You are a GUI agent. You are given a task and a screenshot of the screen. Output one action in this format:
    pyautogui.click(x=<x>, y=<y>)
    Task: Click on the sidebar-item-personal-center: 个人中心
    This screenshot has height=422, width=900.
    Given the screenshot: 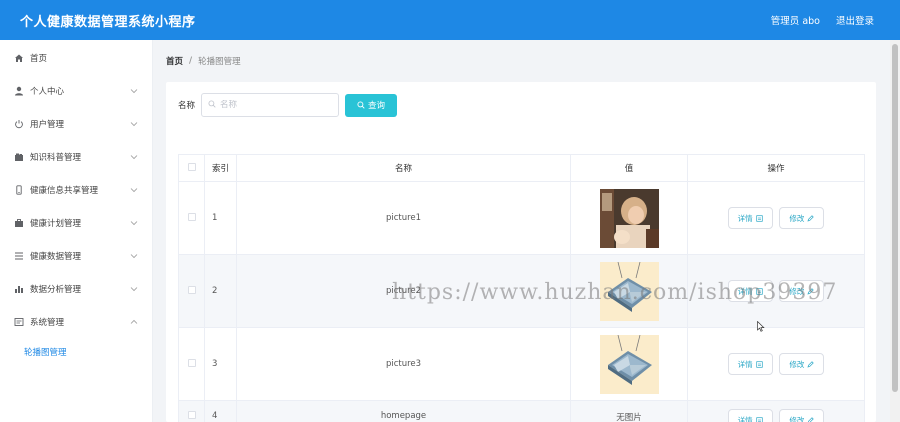 What is the action you would take?
    pyautogui.click(x=76, y=90)
    